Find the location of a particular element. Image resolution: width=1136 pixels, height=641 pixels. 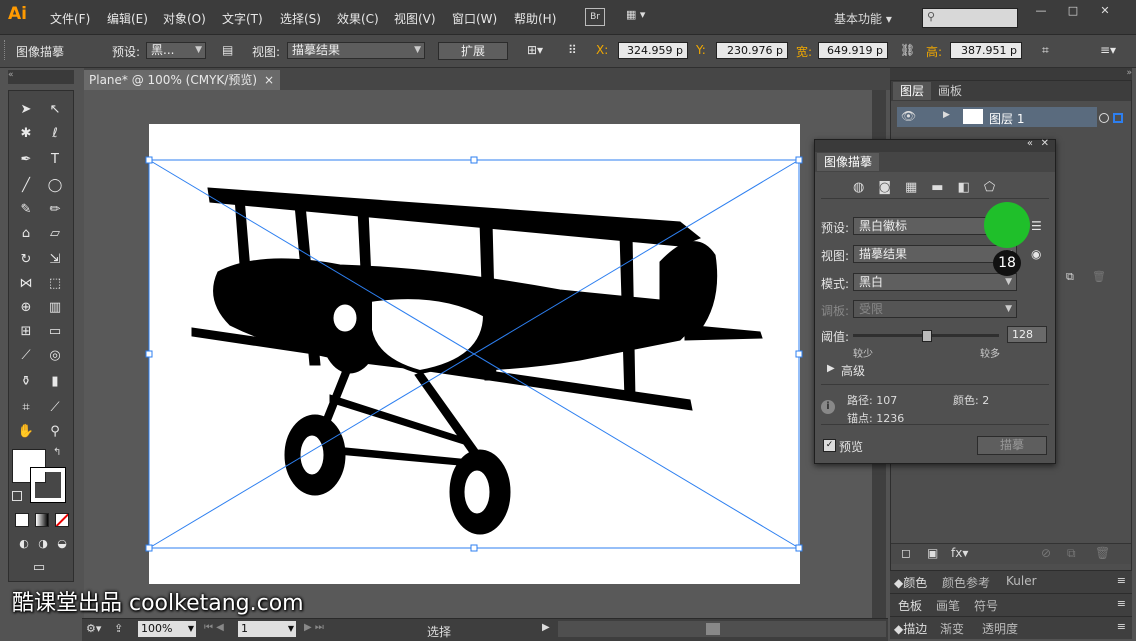

threshold-slider is located at coordinates (926, 336).